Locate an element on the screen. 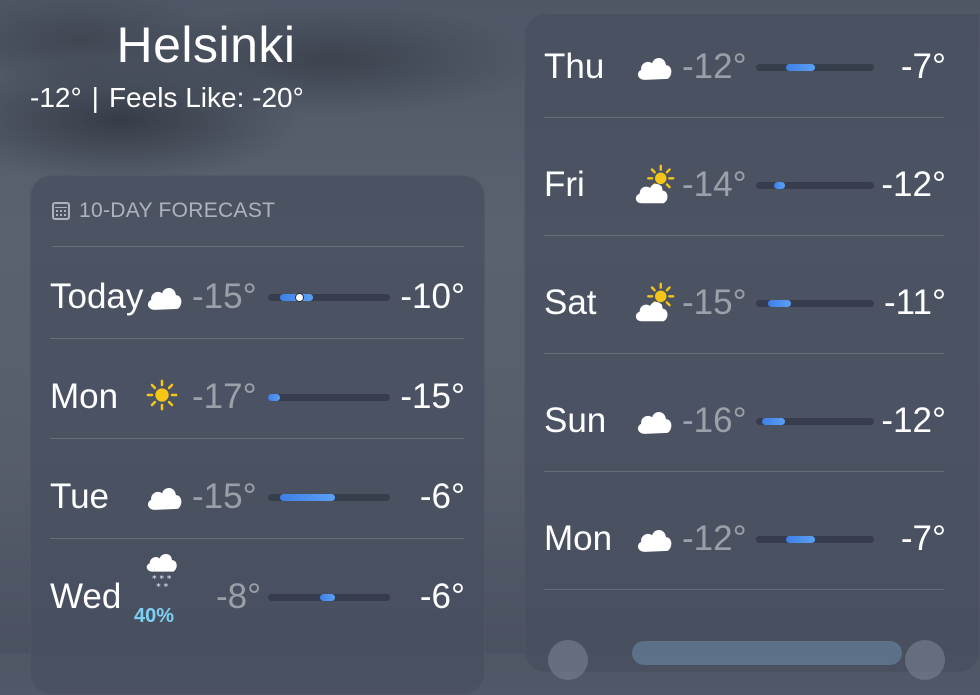 This screenshot has width=980, height=695. location-header: Helsinki is located at coordinates (206, 45).